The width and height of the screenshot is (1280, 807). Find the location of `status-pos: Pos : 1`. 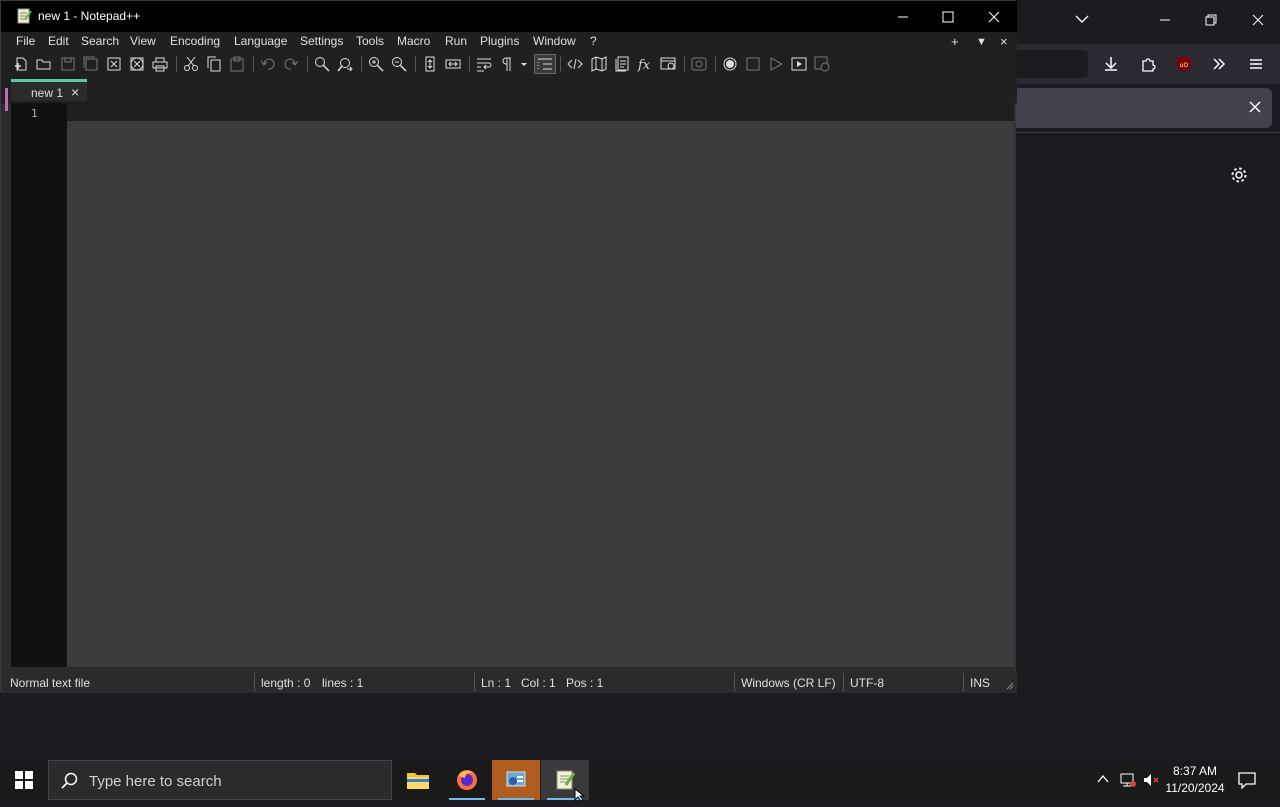

status-pos: Pos : 1 is located at coordinates (585, 683).